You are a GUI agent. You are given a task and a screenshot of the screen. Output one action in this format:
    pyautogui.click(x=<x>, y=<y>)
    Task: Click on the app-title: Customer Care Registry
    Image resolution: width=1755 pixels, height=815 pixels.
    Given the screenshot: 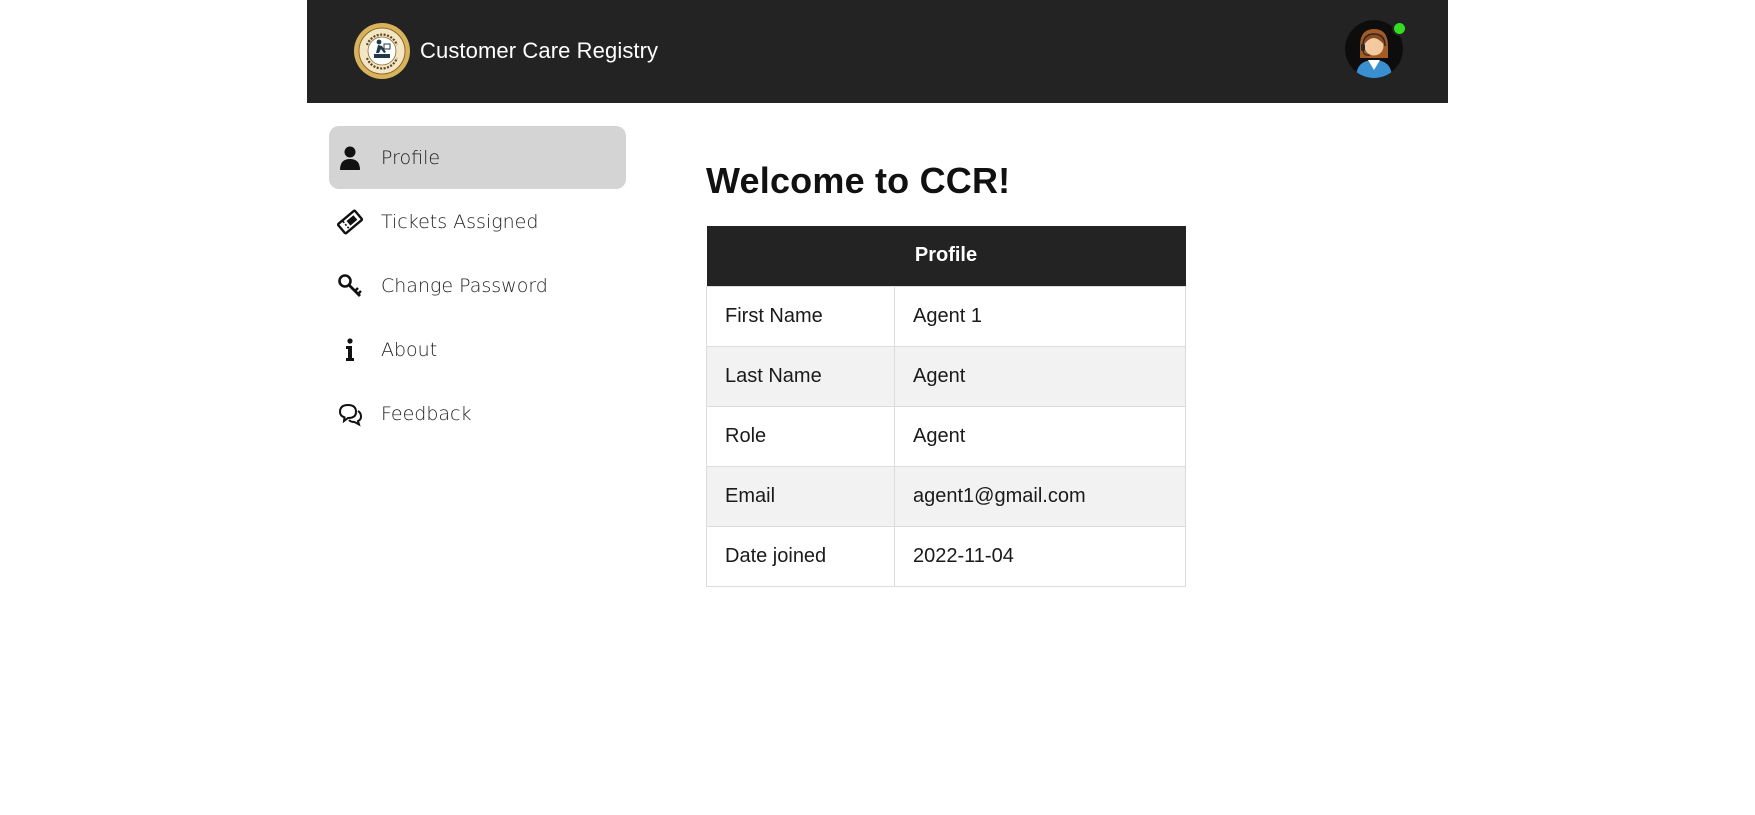 What is the action you would take?
    pyautogui.click(x=539, y=50)
    